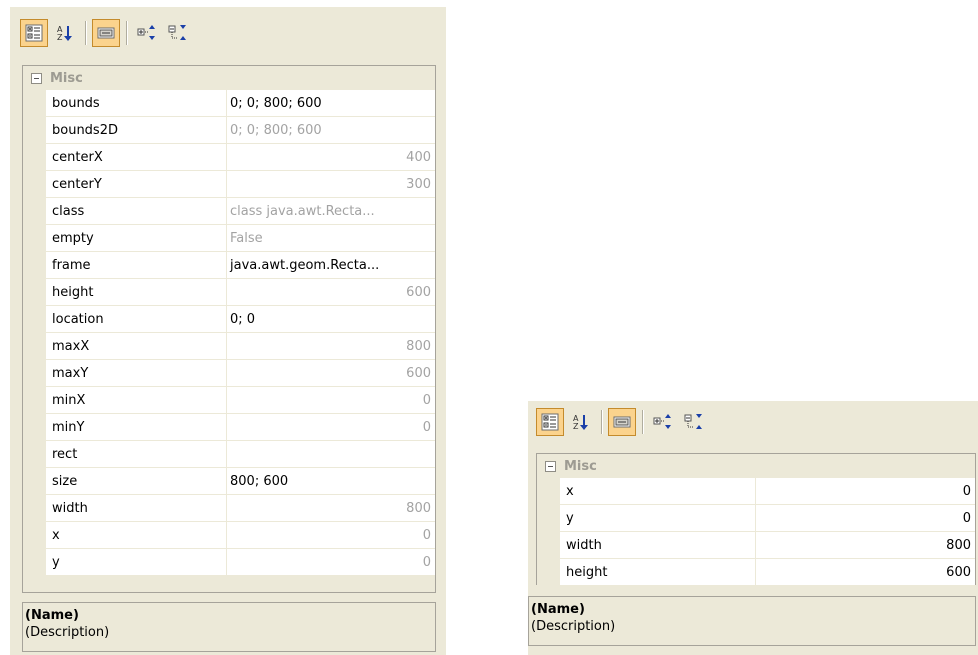  I want to click on alphabetical-sort-icon: A Z, so click(64, 33).